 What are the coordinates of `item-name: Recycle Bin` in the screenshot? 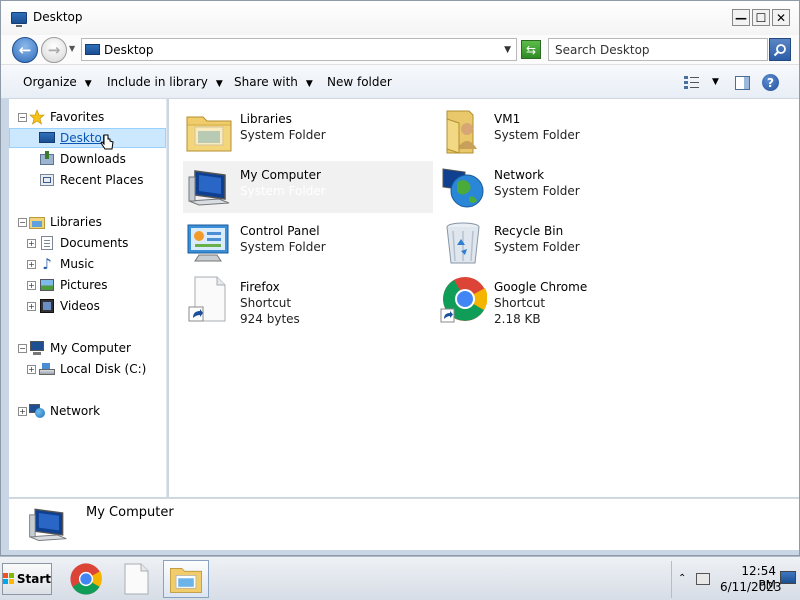 It's located at (529, 231).